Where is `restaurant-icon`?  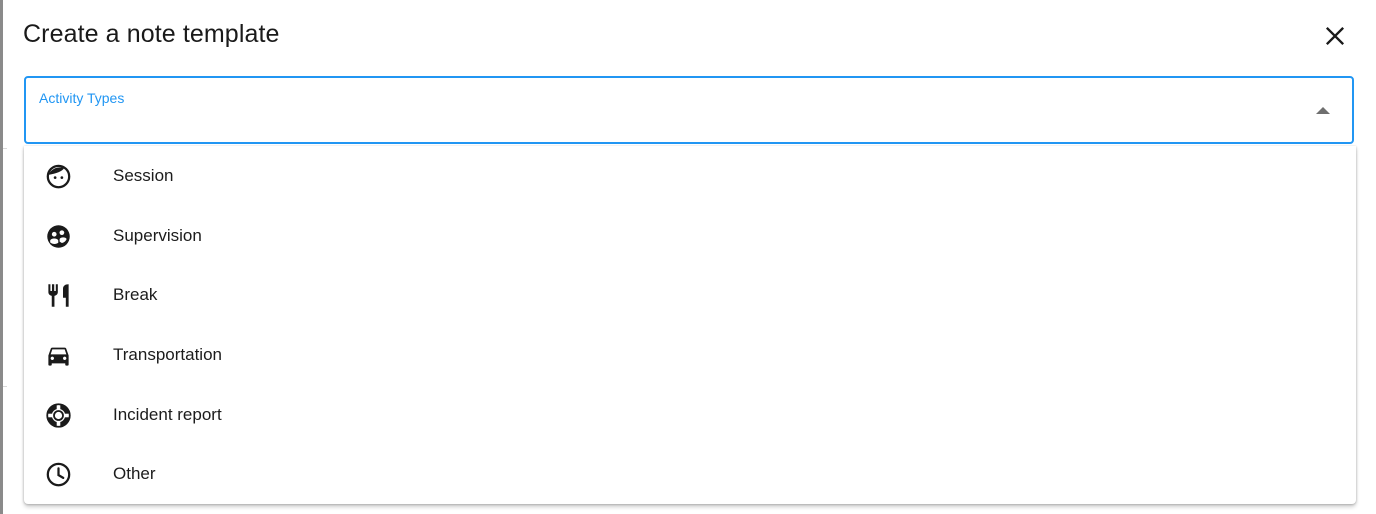 restaurant-icon is located at coordinates (58, 295).